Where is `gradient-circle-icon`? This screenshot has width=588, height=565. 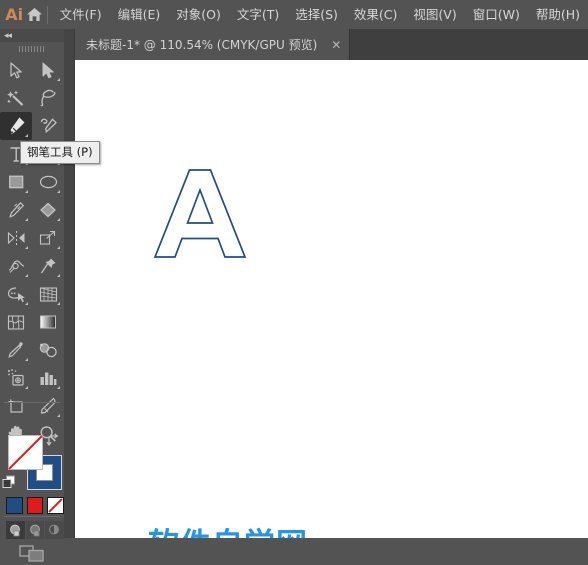
gradient-circle-icon is located at coordinates (34, 530).